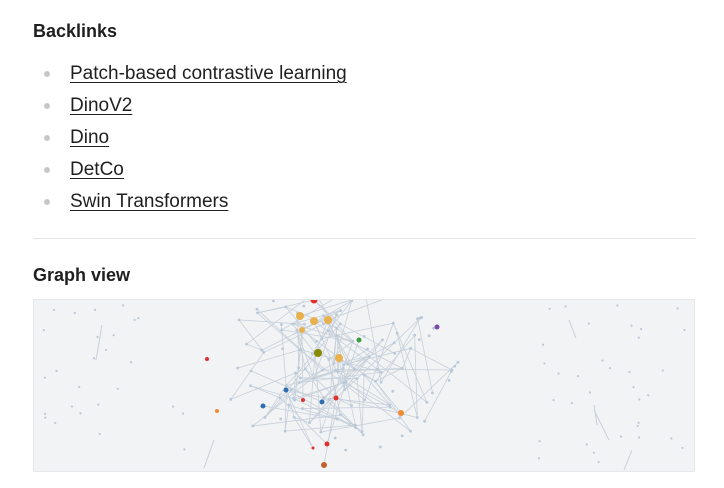  Describe the element at coordinates (89, 138) in the screenshot. I see `backlink-dino: Dino` at that location.